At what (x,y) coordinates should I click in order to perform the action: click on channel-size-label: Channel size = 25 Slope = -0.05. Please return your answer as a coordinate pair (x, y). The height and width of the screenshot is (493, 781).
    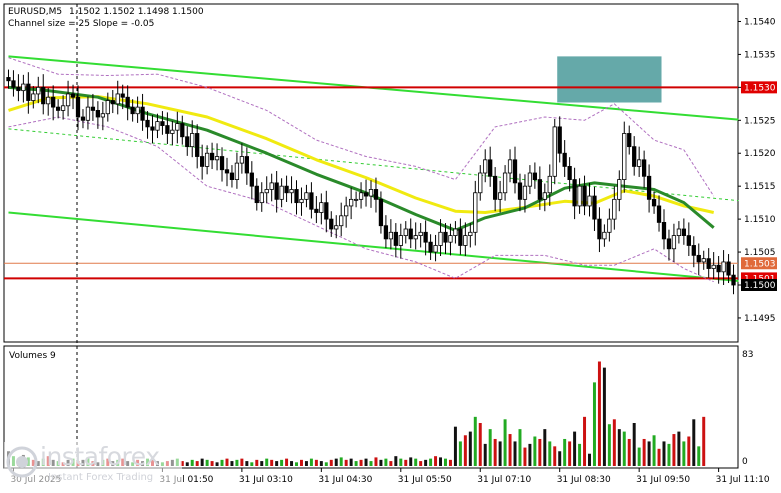
    Looking at the image, I should click on (81, 24).